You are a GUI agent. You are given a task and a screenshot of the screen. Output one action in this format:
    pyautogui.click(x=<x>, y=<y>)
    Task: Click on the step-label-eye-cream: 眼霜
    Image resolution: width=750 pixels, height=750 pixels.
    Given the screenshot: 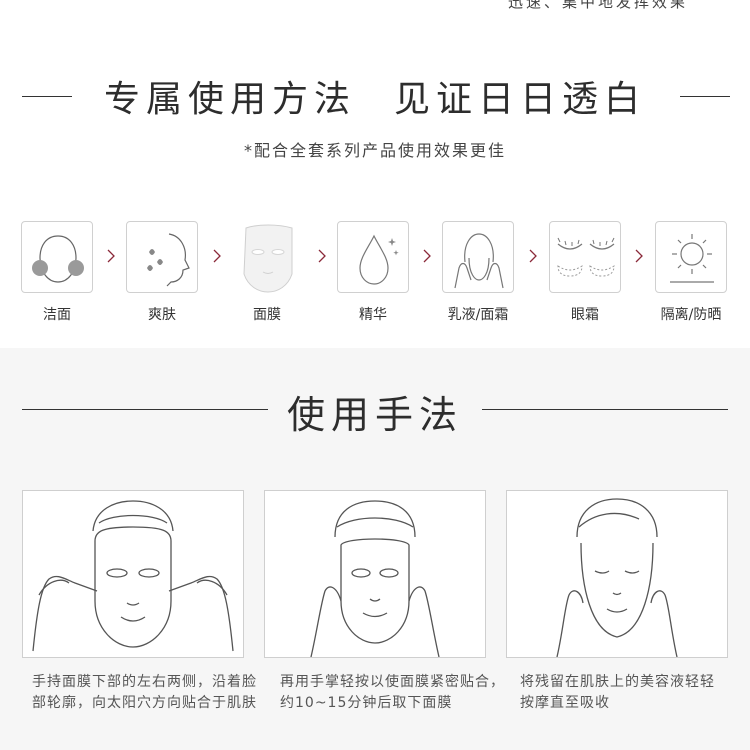 What is the action you would take?
    pyautogui.click(x=585, y=315)
    